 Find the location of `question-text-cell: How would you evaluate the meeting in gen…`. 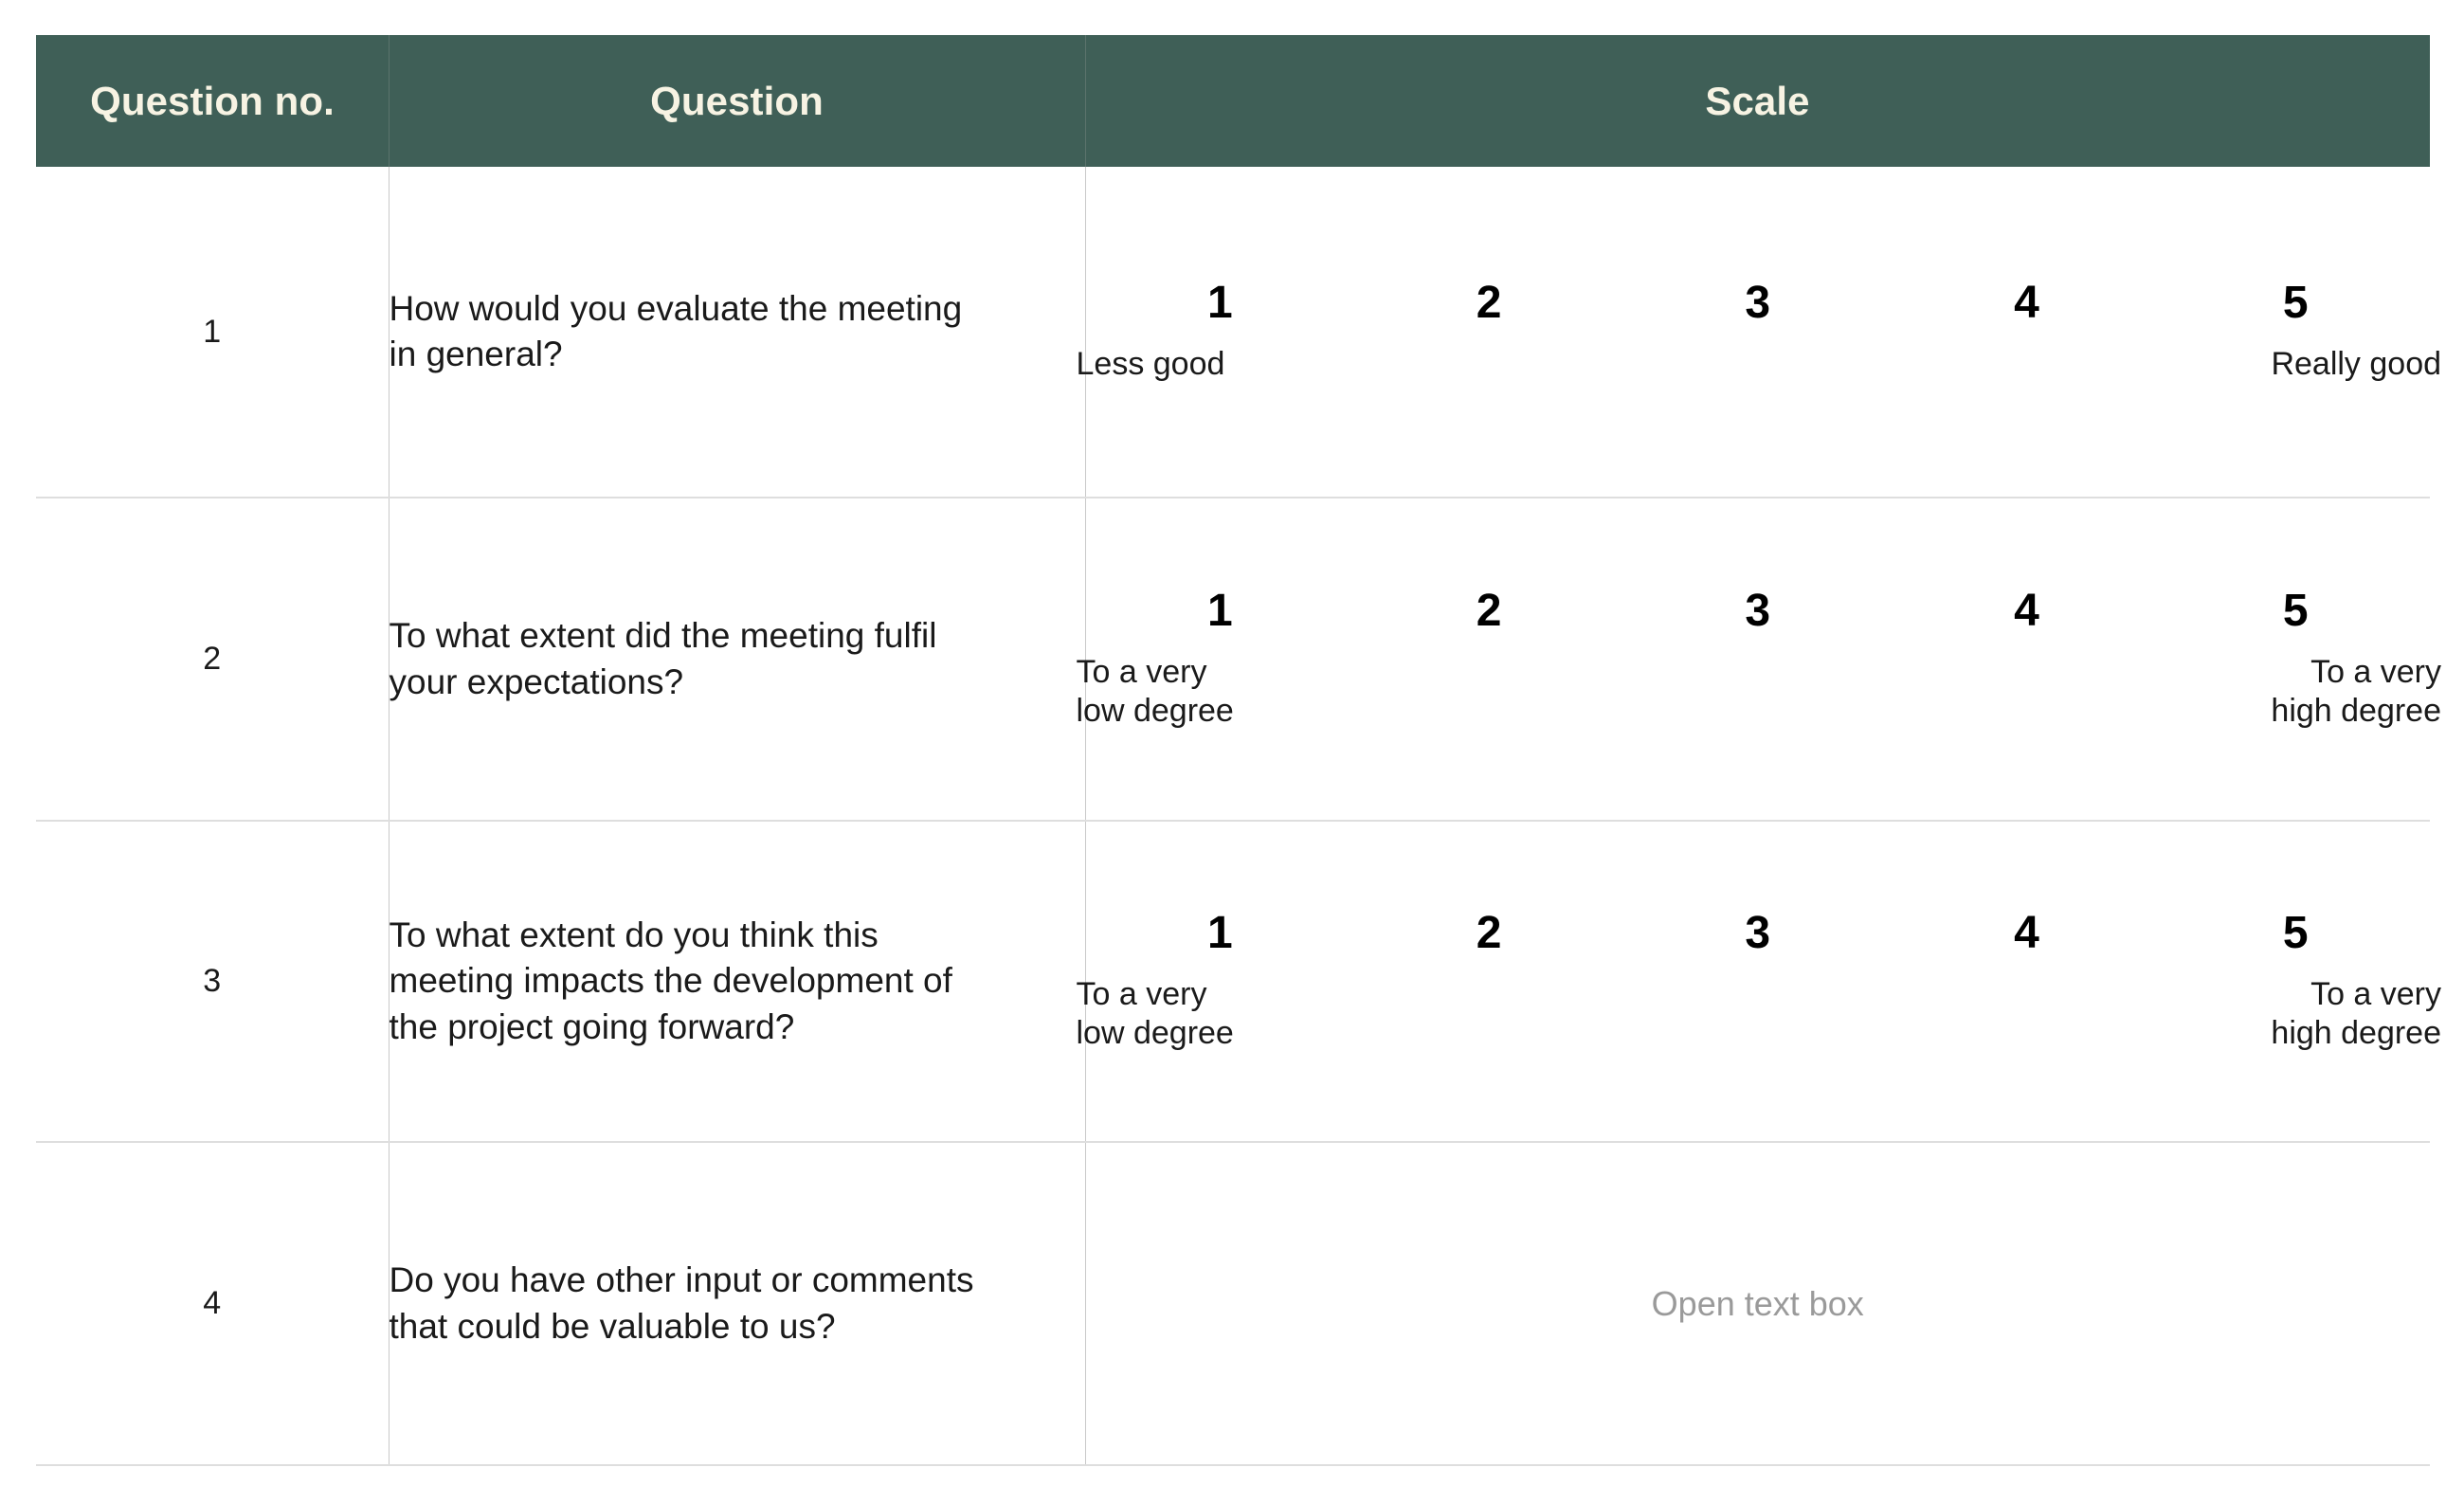

question-text-cell: How would you evaluate the meeting in gen… is located at coordinates (737, 333).